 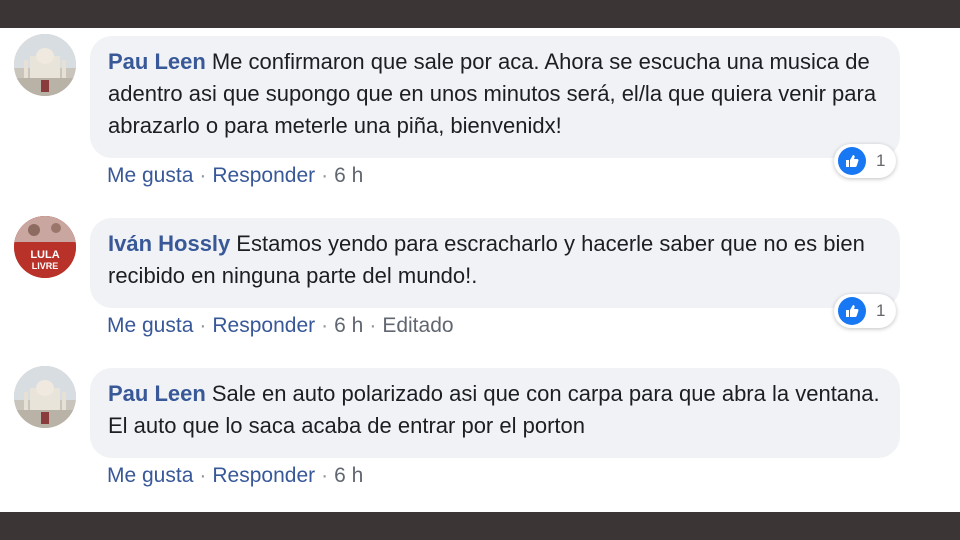 I want to click on avatar: LULA LIVRE, so click(x=45, y=247).